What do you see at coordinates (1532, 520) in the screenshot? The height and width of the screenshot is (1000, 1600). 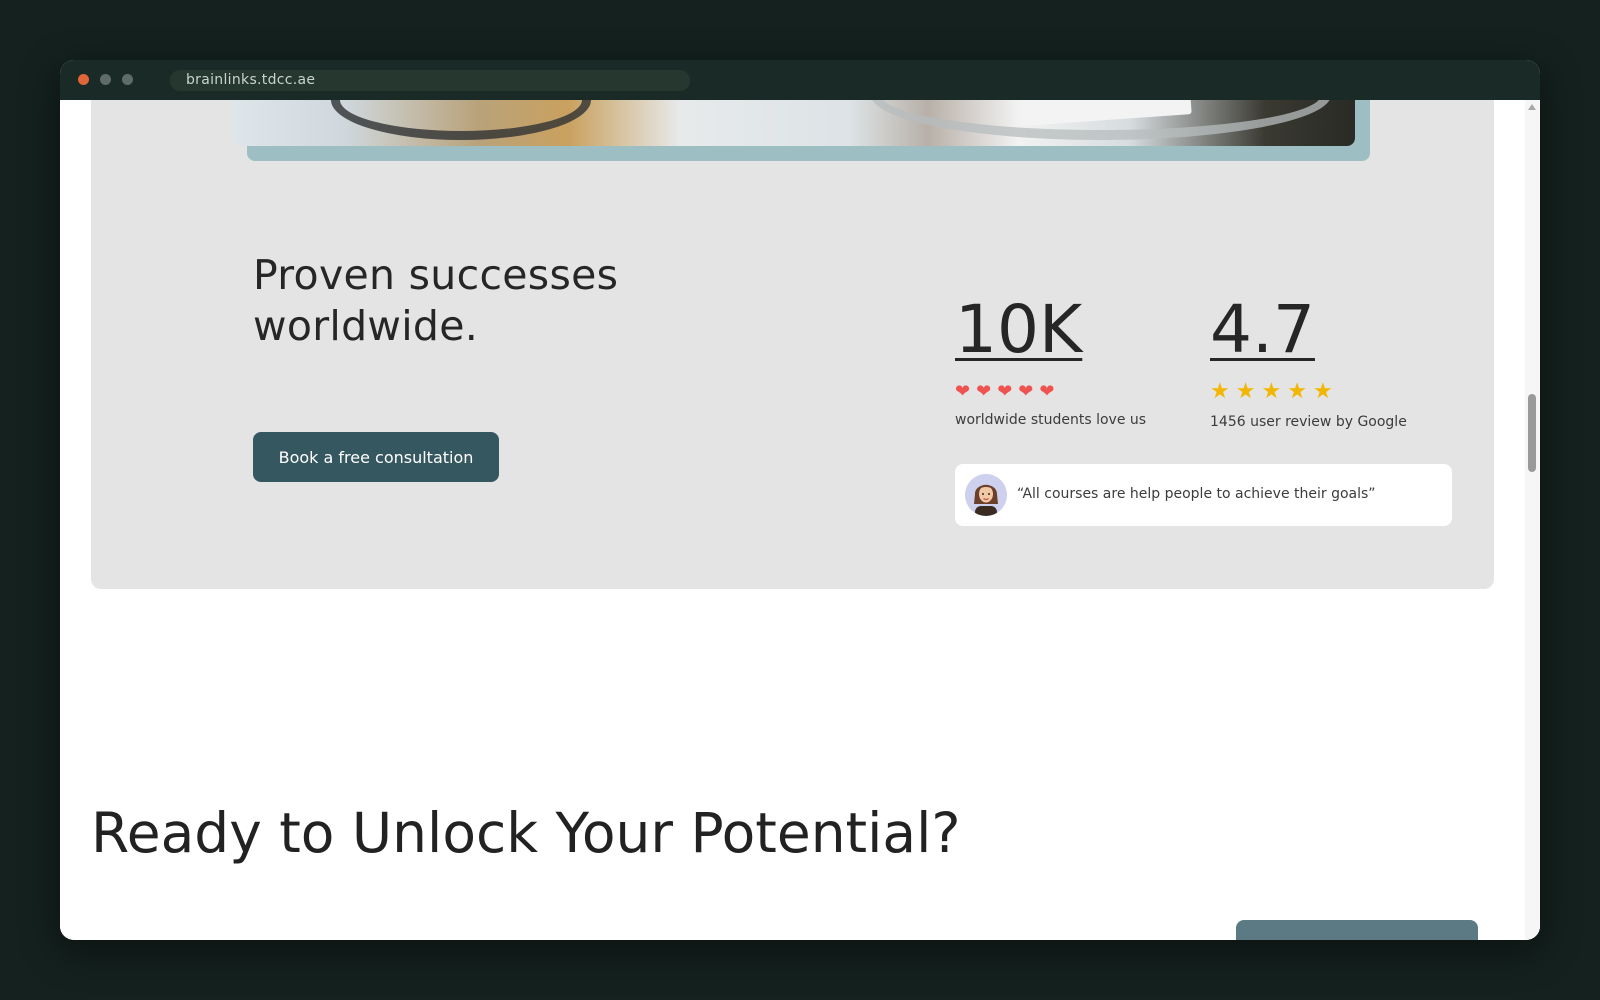 I see `page-scrollbar` at bounding box center [1532, 520].